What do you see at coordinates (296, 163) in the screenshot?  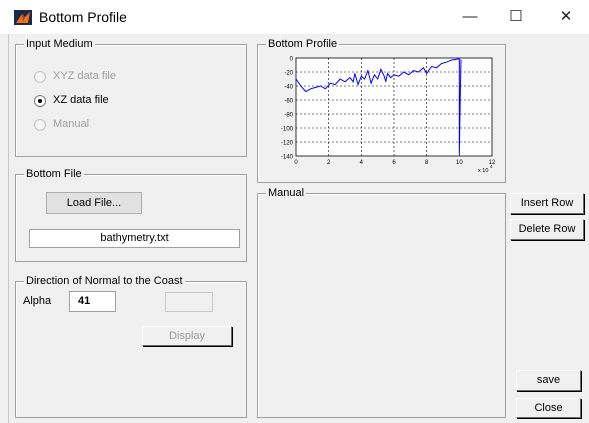 I see `x-tick-label: 0` at bounding box center [296, 163].